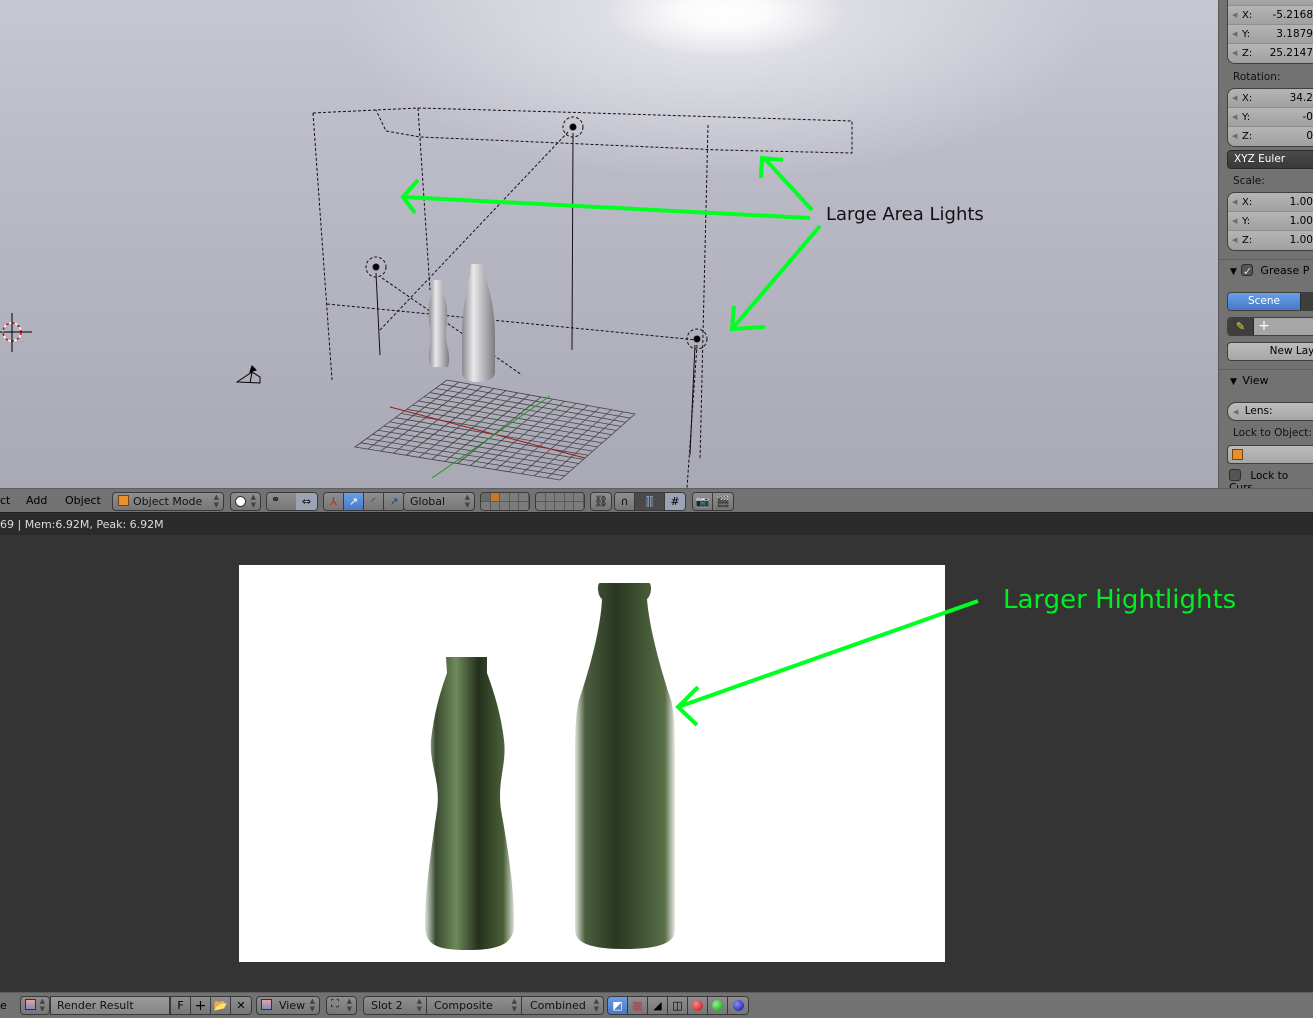 This screenshot has height=1018, width=1313. What do you see at coordinates (1306, 301) in the screenshot?
I see `tab-object` at bounding box center [1306, 301].